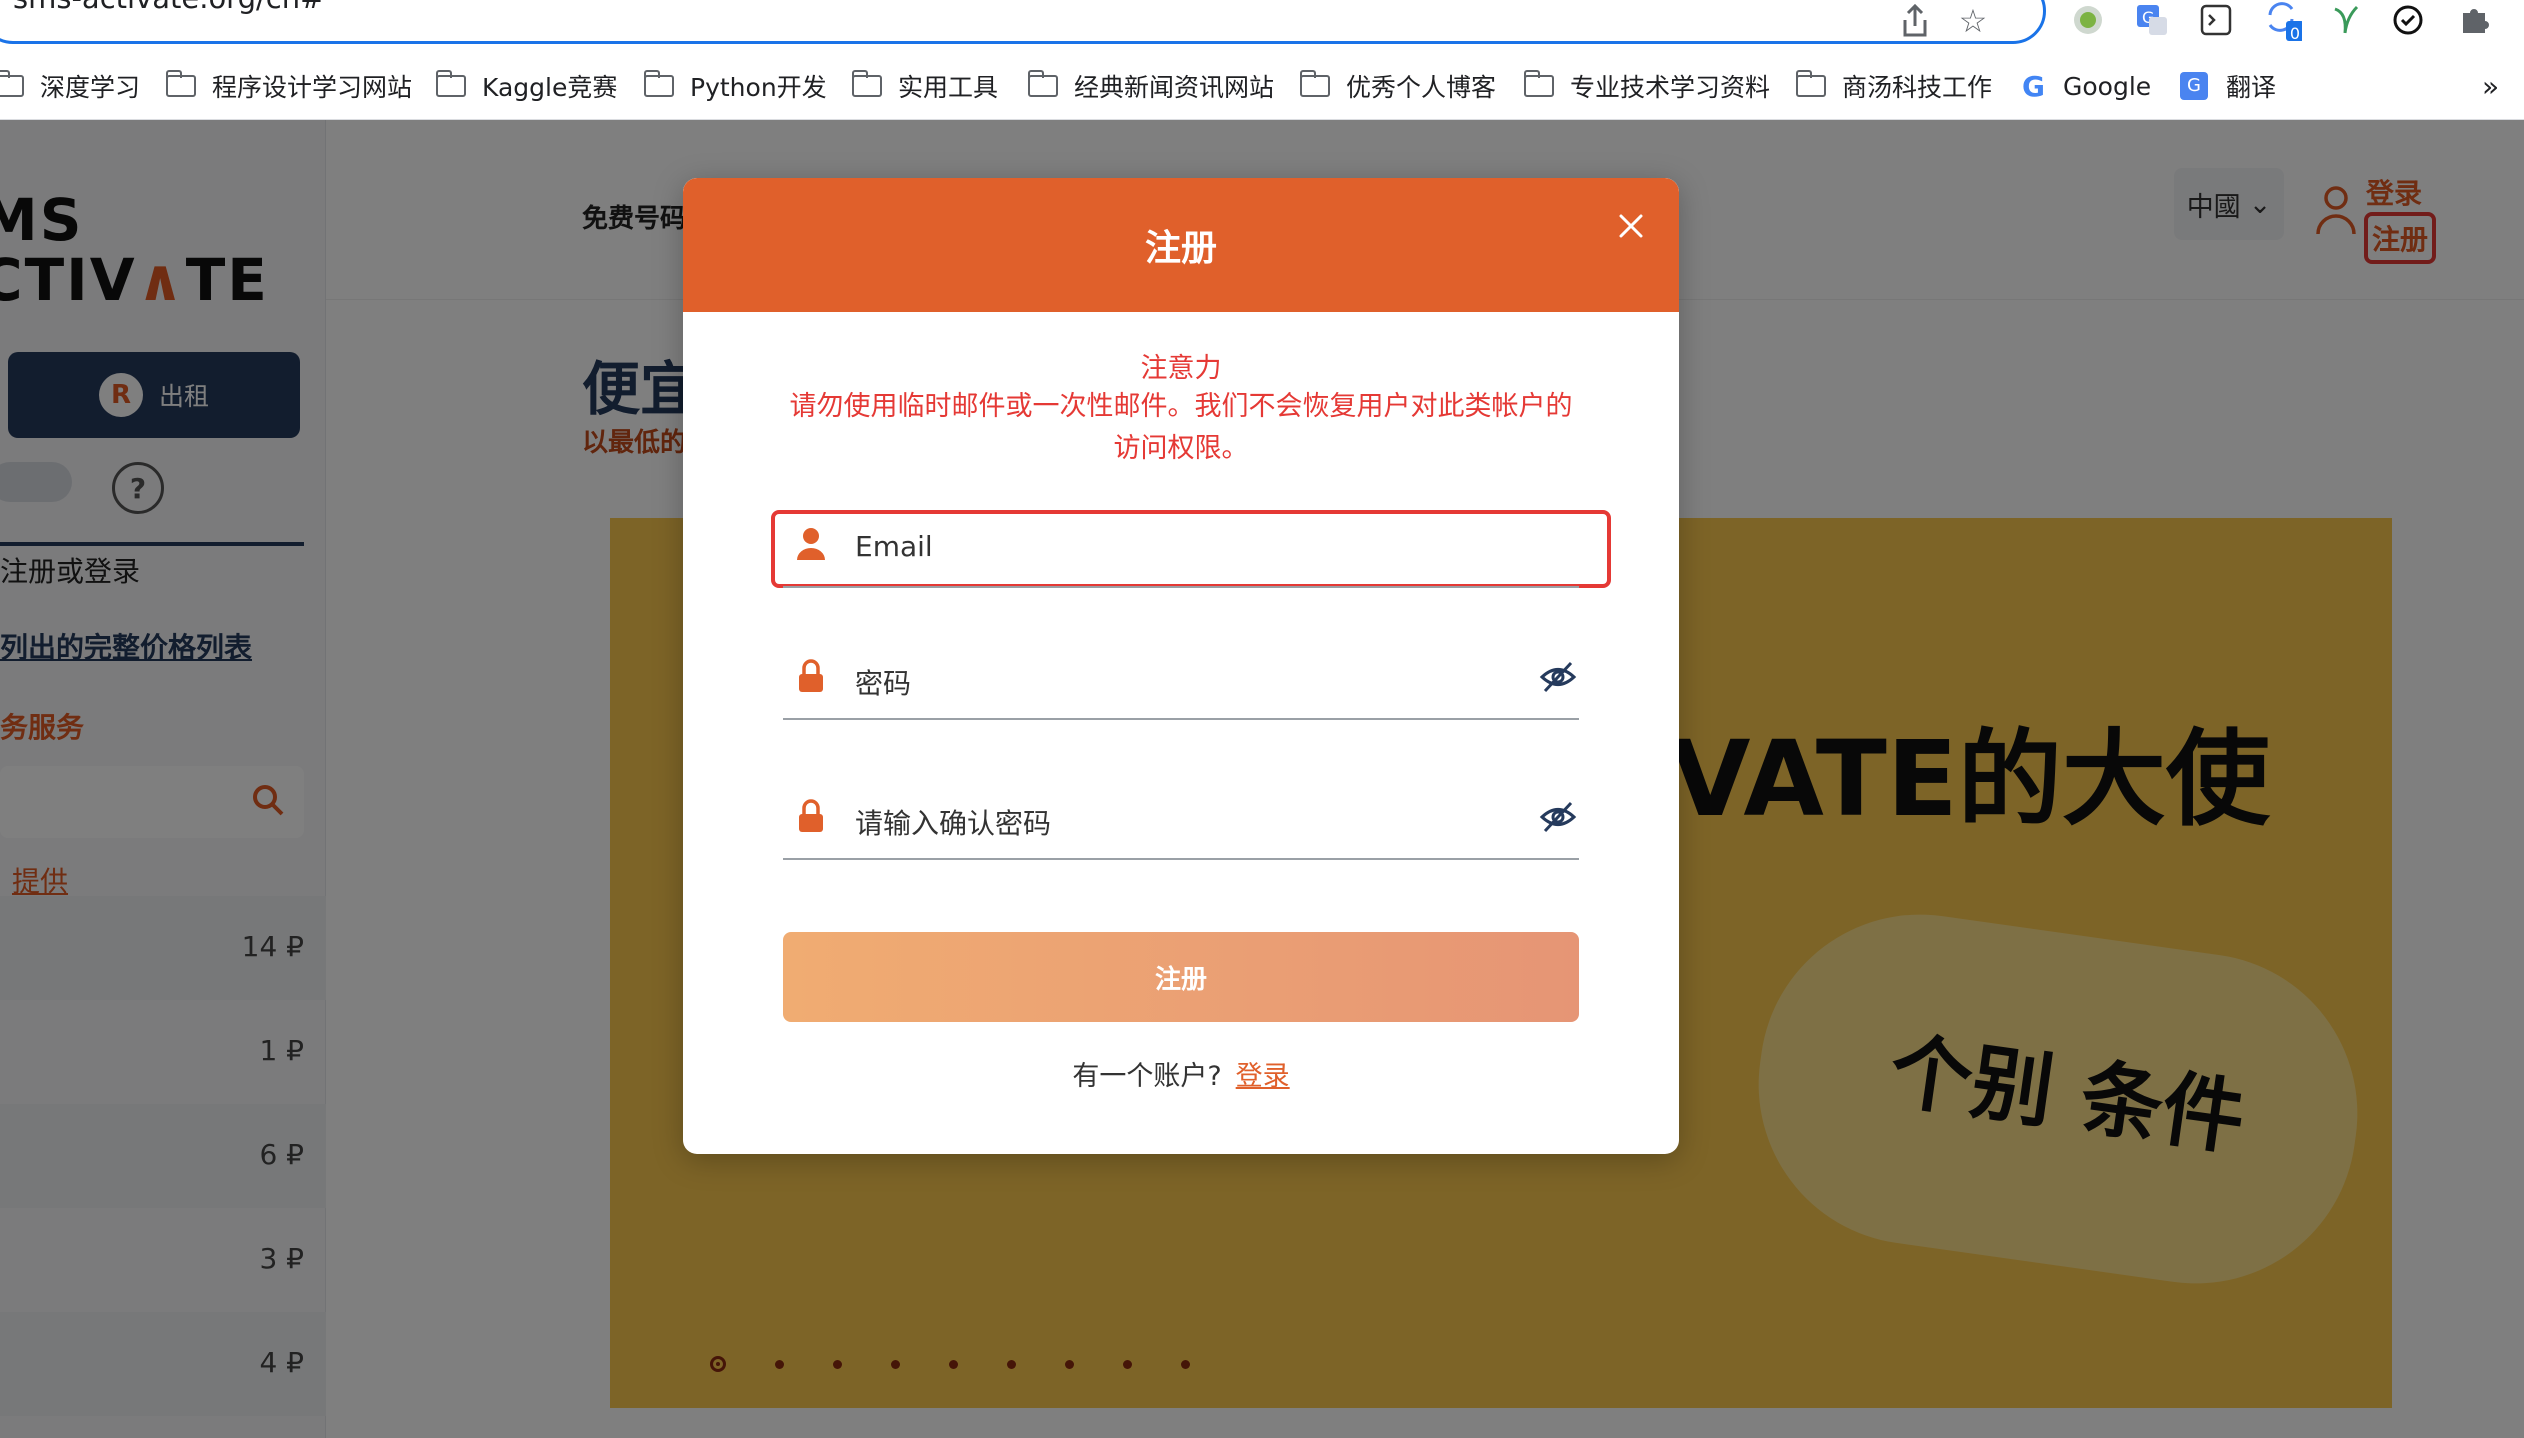 The height and width of the screenshot is (1438, 2524). I want to click on bookmark-item: 商汤科技工作, so click(1894, 86).